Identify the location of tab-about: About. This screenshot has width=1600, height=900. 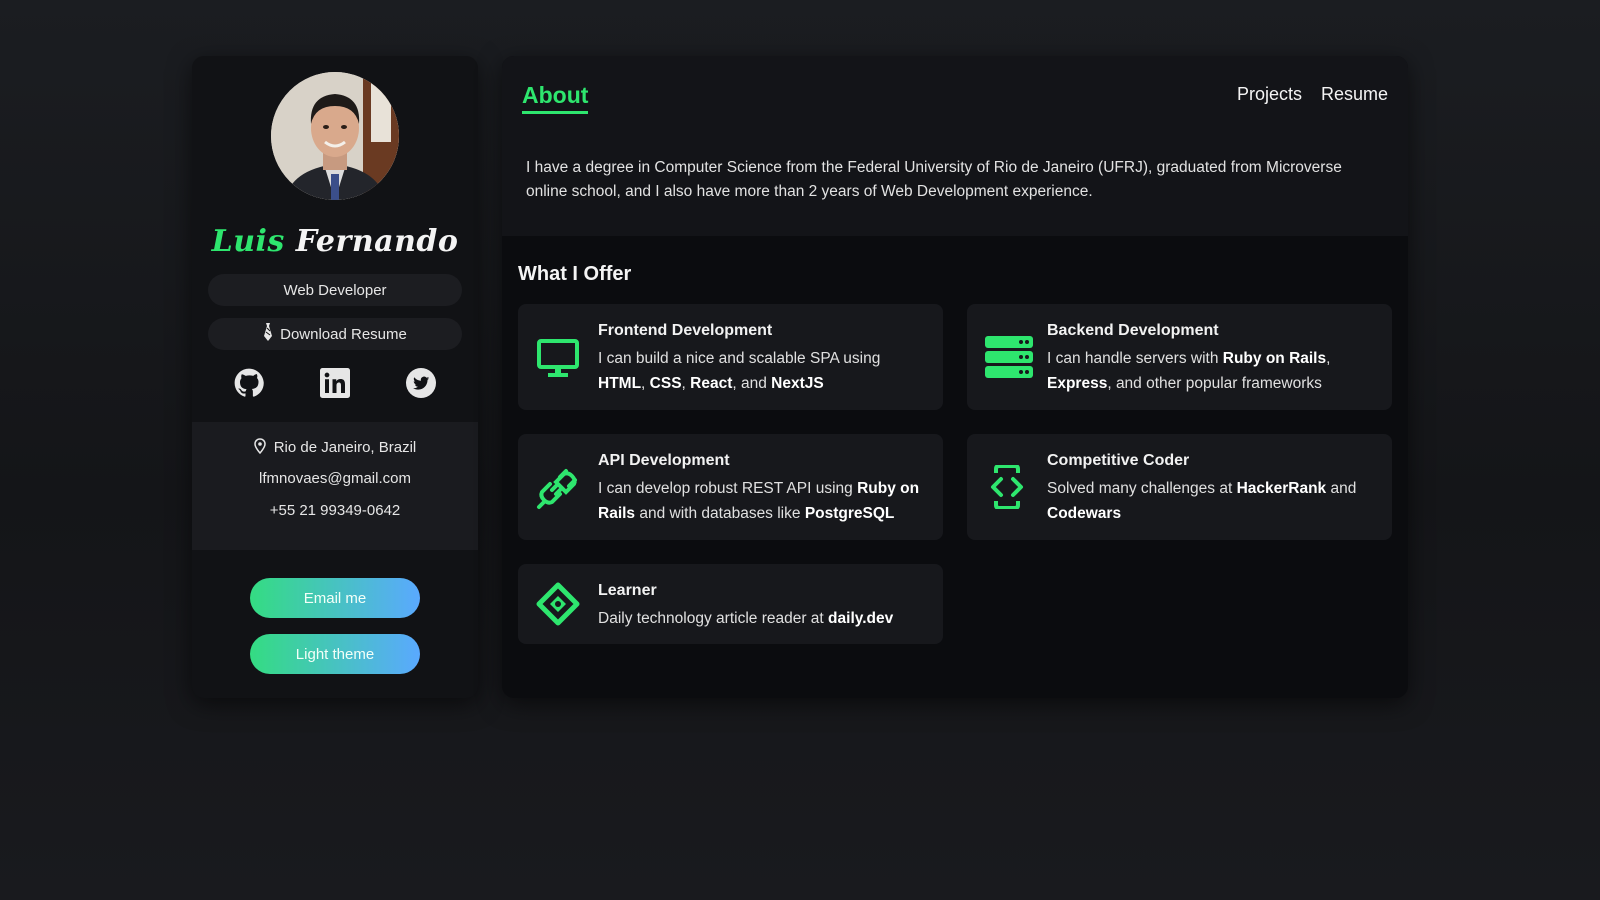
(555, 98).